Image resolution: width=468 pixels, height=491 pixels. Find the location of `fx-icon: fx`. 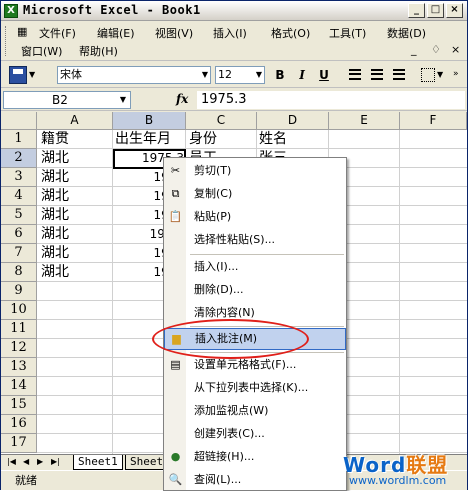

fx-icon: fx is located at coordinates (182, 99).